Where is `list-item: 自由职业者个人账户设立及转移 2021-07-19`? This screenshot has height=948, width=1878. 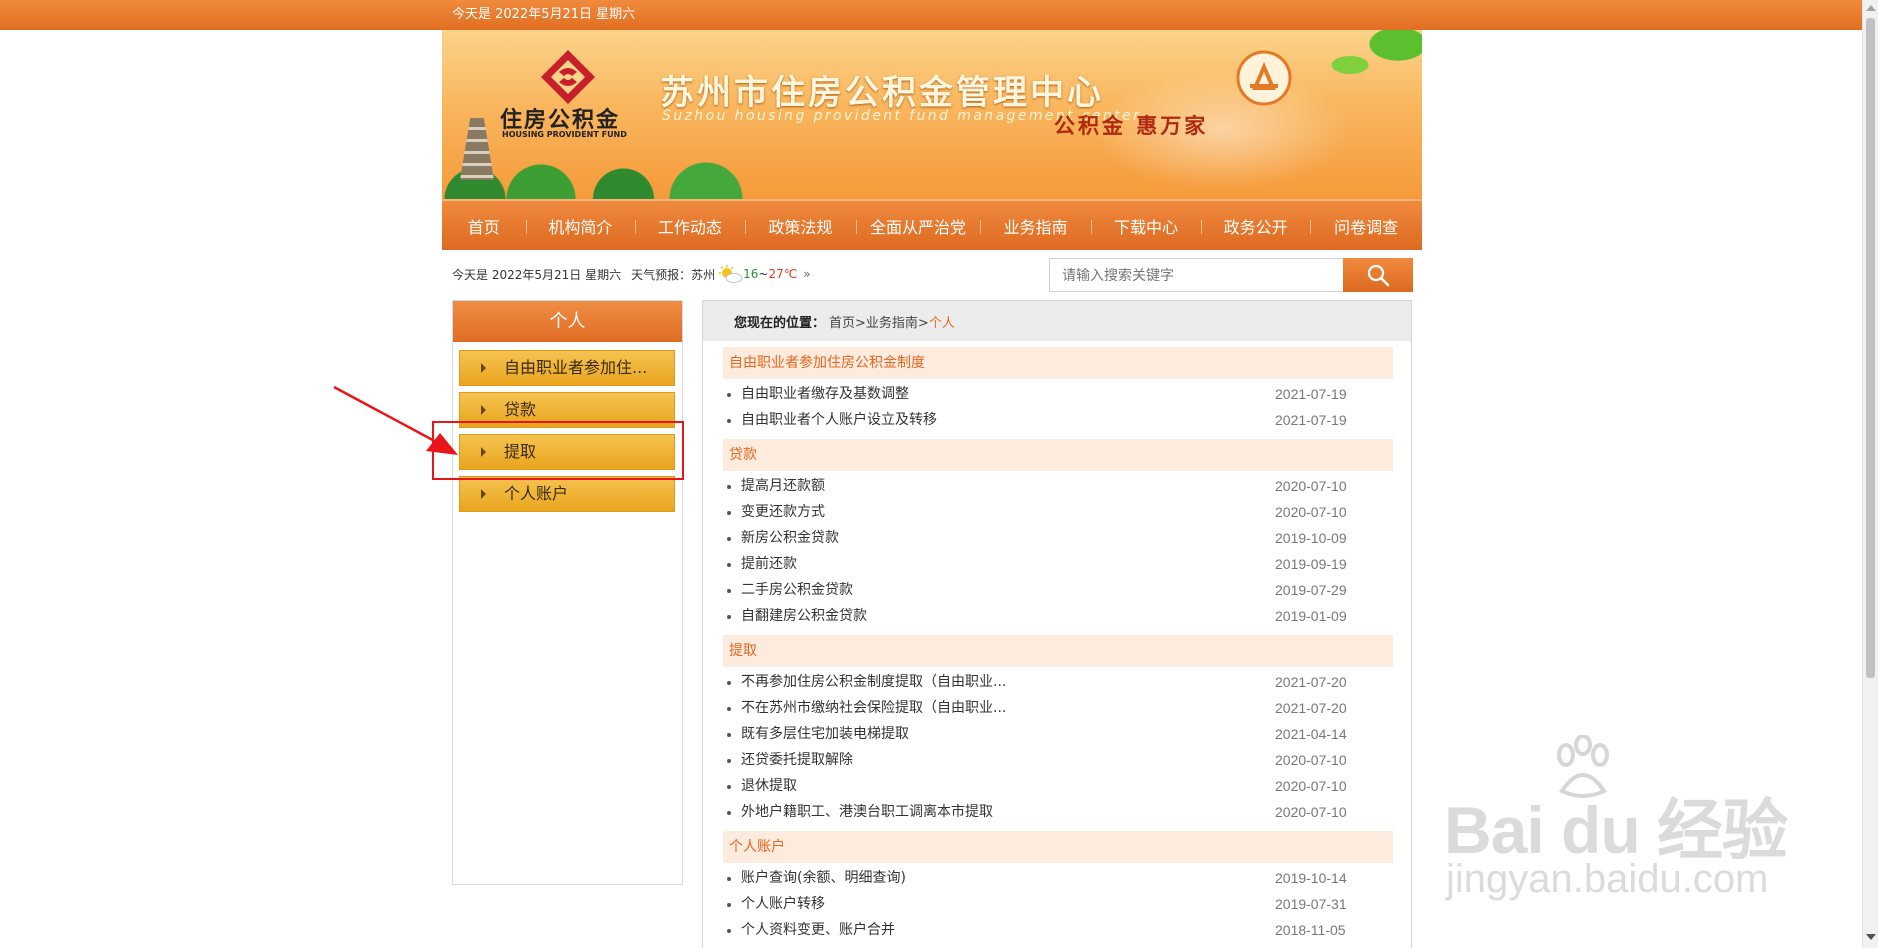
list-item: 自由职业者个人账户设立及转移 2021-07-19 is located at coordinates (1043, 420).